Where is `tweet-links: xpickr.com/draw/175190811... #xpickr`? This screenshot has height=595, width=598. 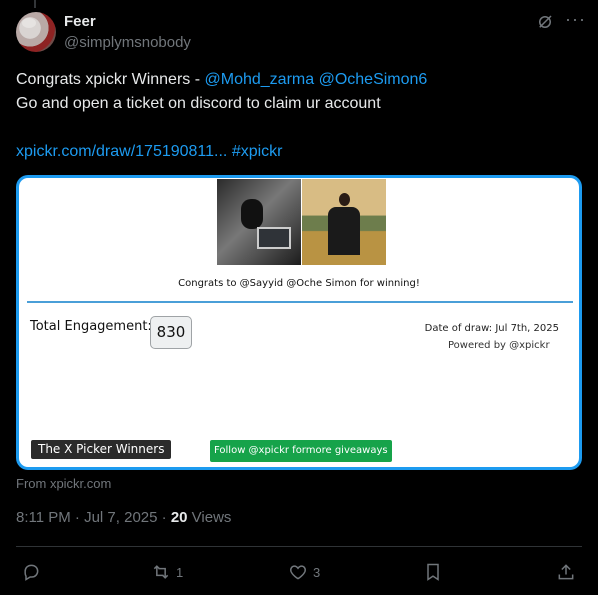
tweet-links: xpickr.com/draw/175190811... #xpickr is located at coordinates (149, 152).